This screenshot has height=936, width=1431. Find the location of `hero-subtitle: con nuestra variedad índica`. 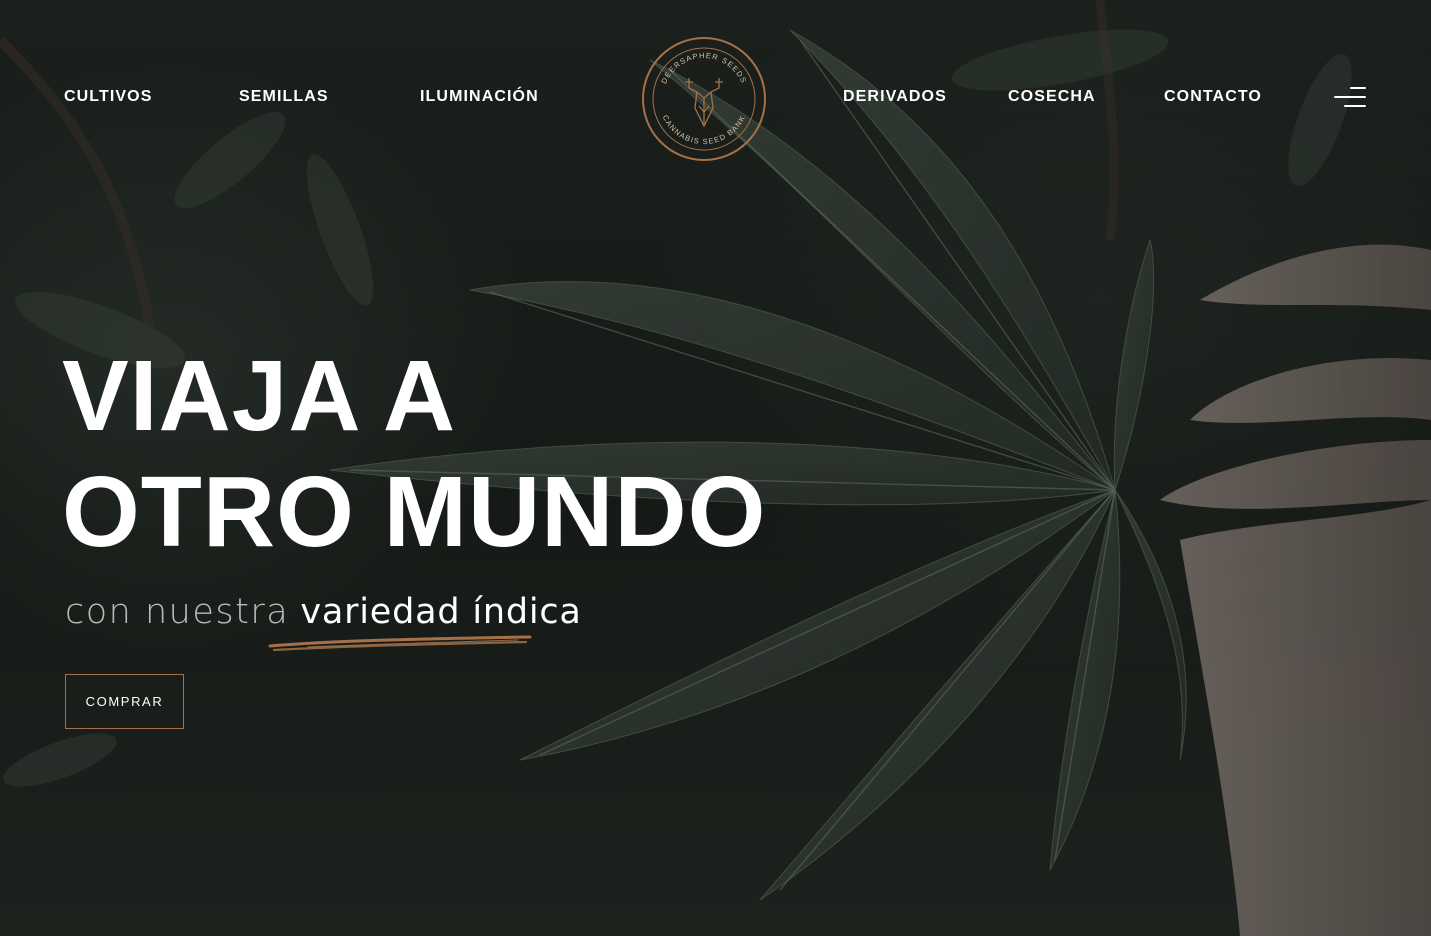

hero-subtitle: con nuestra variedad índica is located at coordinates (323, 612).